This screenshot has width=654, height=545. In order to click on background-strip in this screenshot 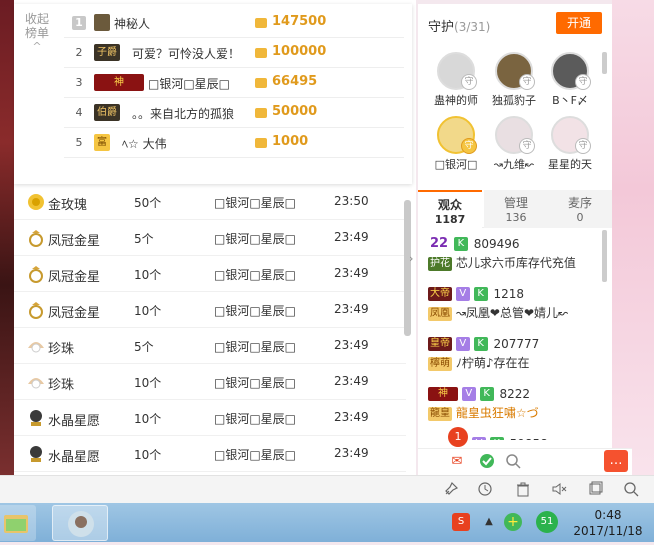, I will do `click(7, 237)`.